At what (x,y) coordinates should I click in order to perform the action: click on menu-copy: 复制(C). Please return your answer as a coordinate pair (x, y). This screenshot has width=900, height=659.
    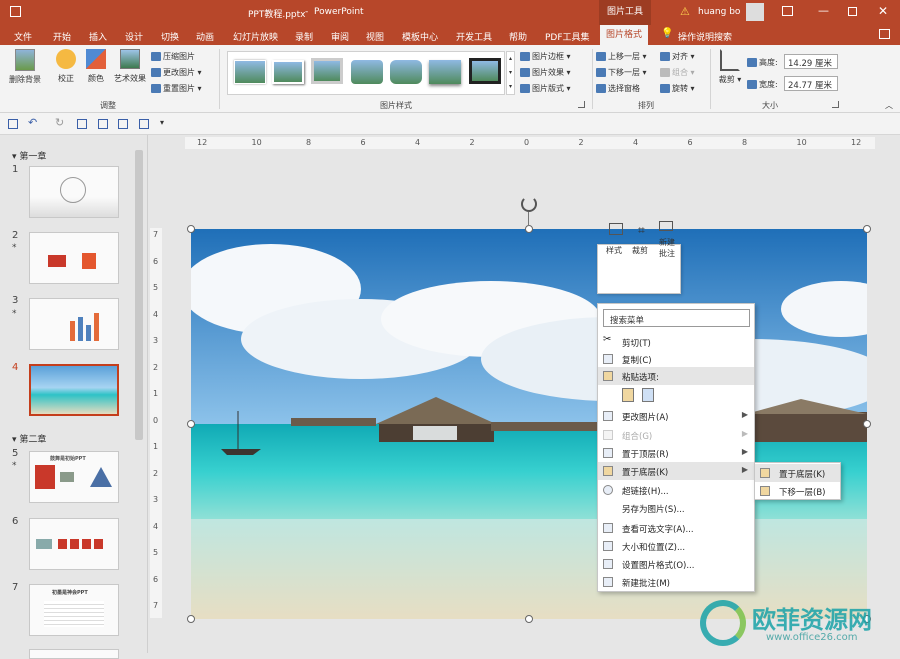
    Looking at the image, I should click on (676, 359).